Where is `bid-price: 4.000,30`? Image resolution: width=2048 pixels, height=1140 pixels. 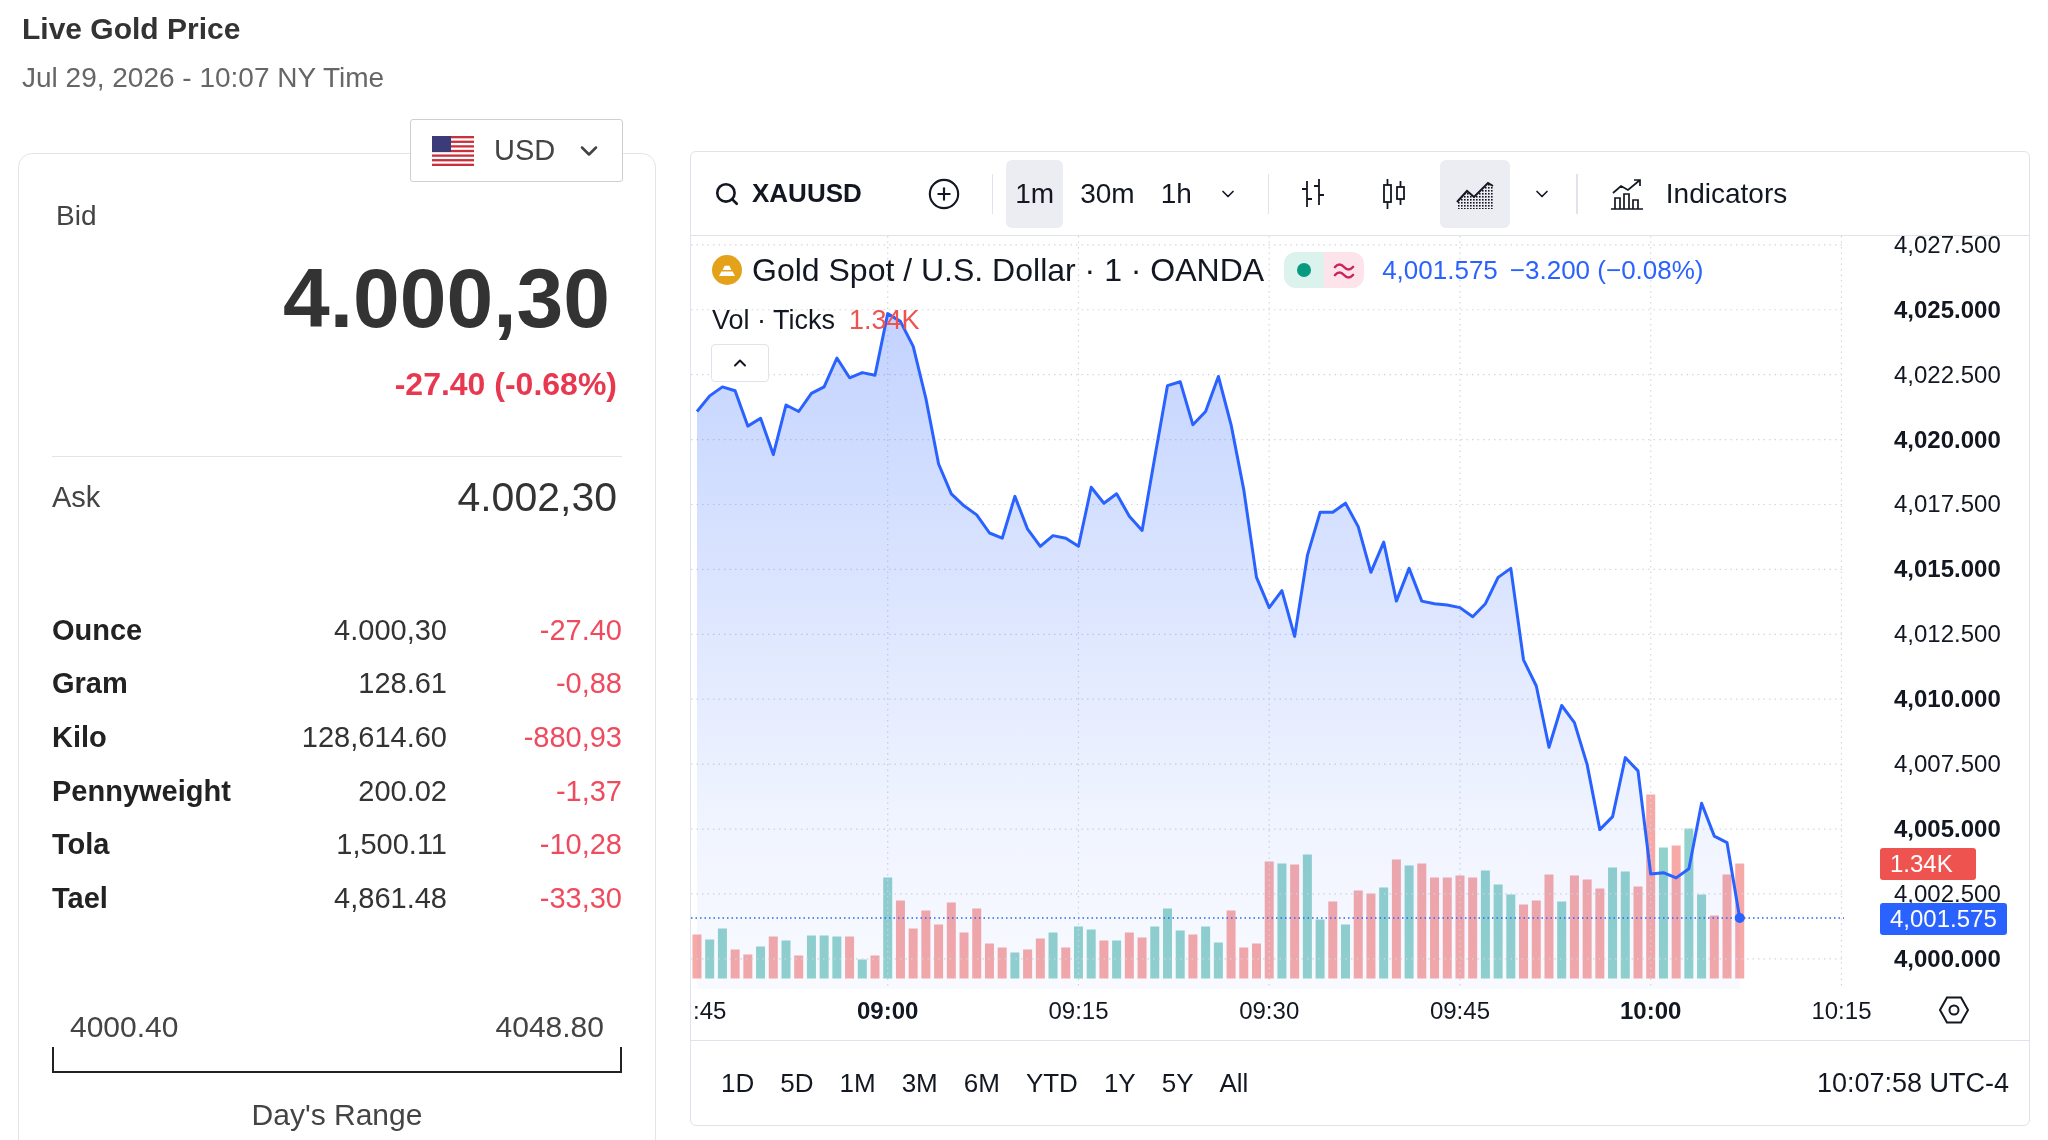
bid-price: 4.000,30 is located at coordinates (446, 298).